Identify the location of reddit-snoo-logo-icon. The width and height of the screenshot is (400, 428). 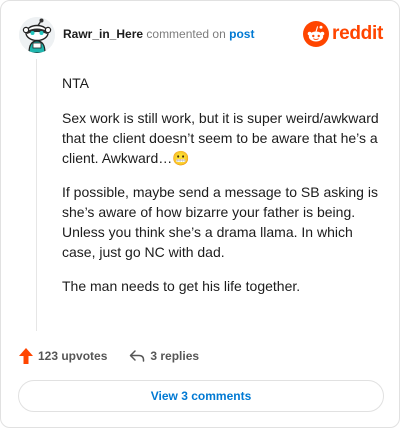
(316, 34).